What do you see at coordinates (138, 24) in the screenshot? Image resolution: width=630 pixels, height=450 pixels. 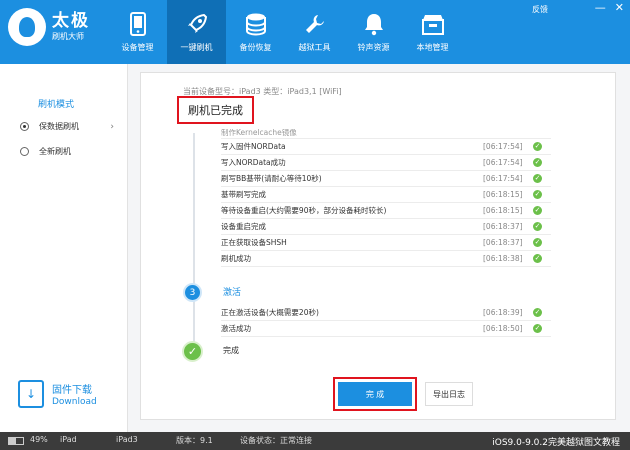 I see `phone-icon` at bounding box center [138, 24].